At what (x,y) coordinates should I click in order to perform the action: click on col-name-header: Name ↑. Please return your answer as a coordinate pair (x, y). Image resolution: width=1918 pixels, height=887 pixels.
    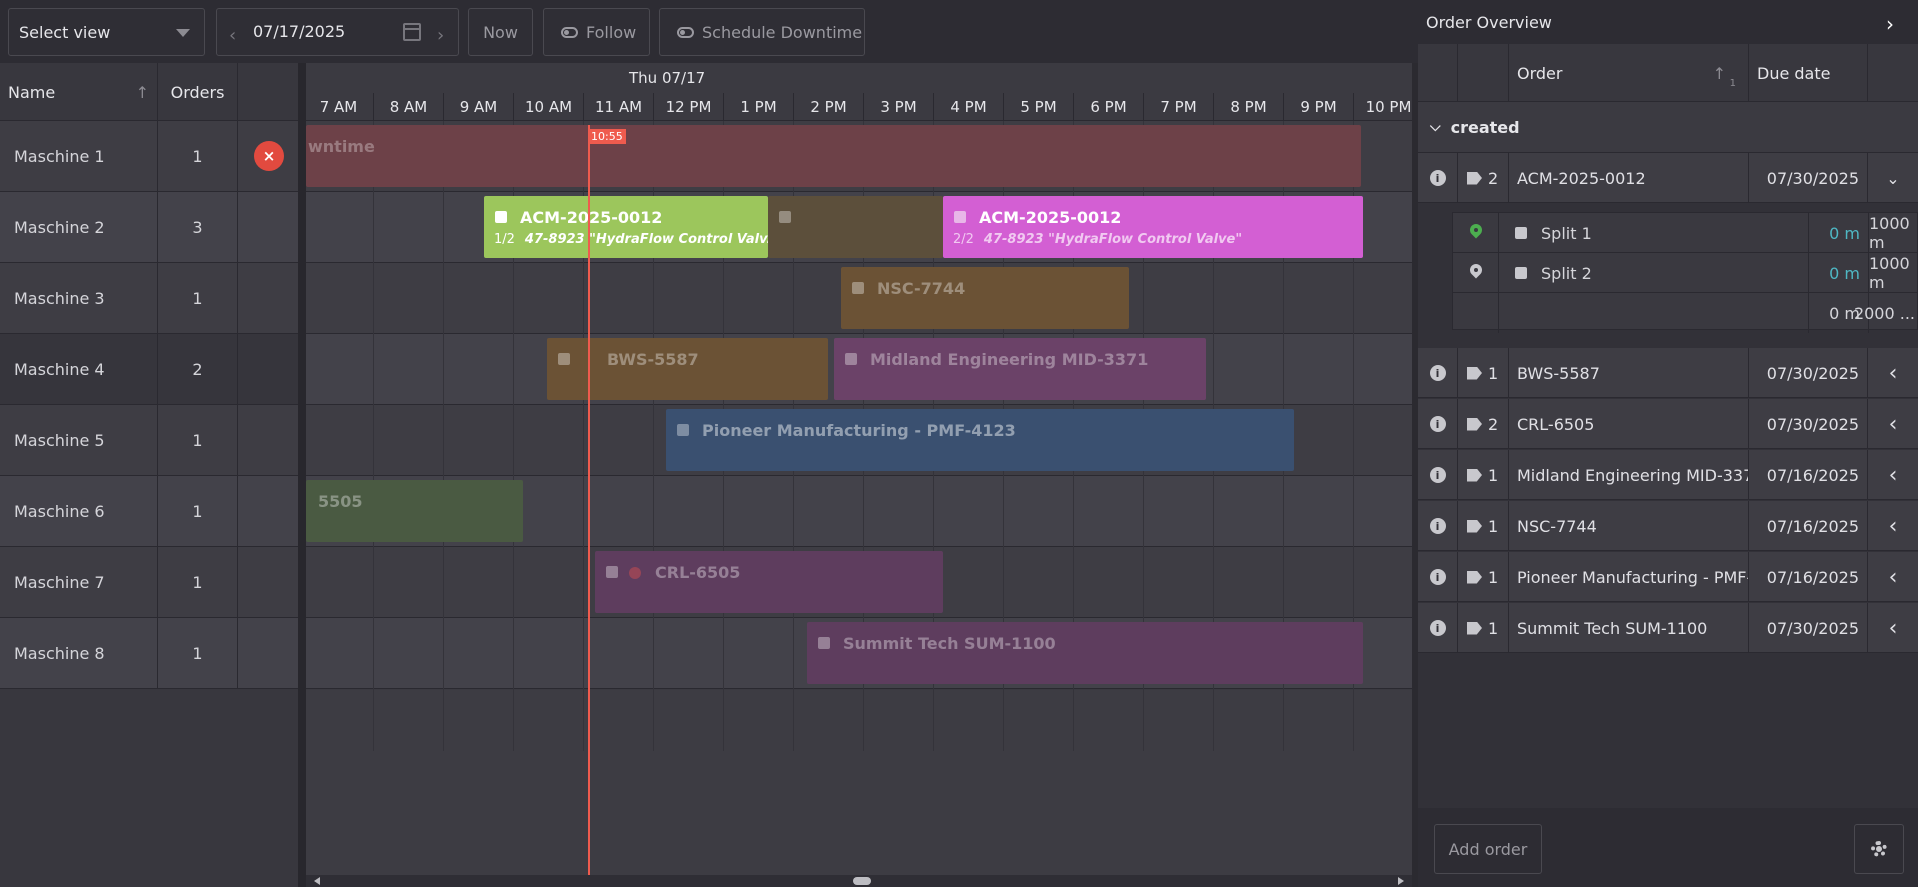
    Looking at the image, I should click on (79, 92).